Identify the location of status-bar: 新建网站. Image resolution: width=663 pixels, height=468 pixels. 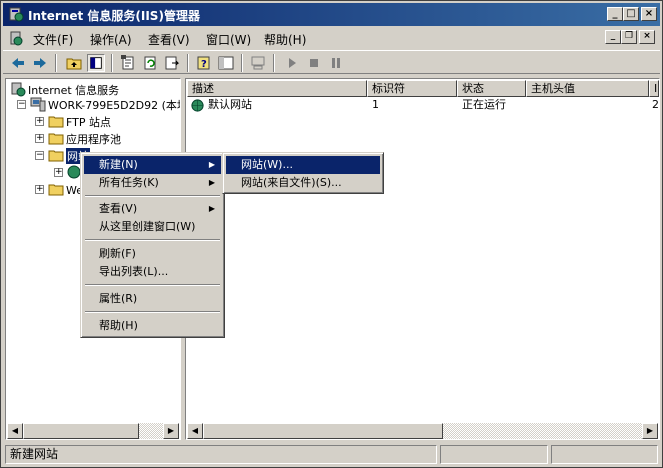
(331, 454).